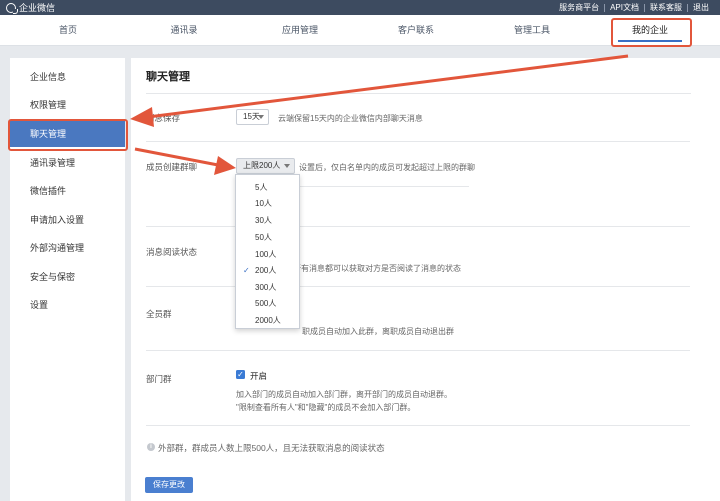 The height and width of the screenshot is (501, 720). What do you see at coordinates (263, 237) in the screenshot?
I see `option-label: 50人` at bounding box center [263, 237].